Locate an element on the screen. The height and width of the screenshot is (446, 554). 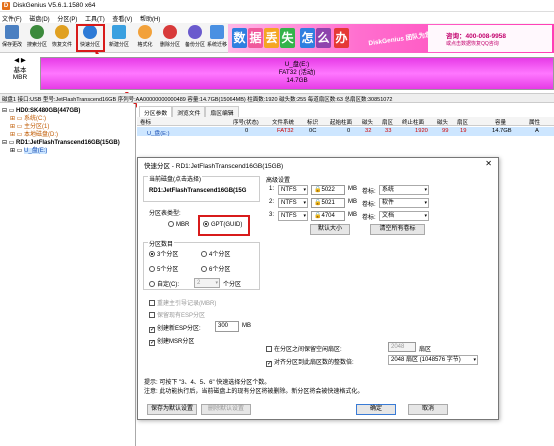
title-bar: D DiskGenius V5.6.1.1580 x64 is located at coordinates (277, 6).